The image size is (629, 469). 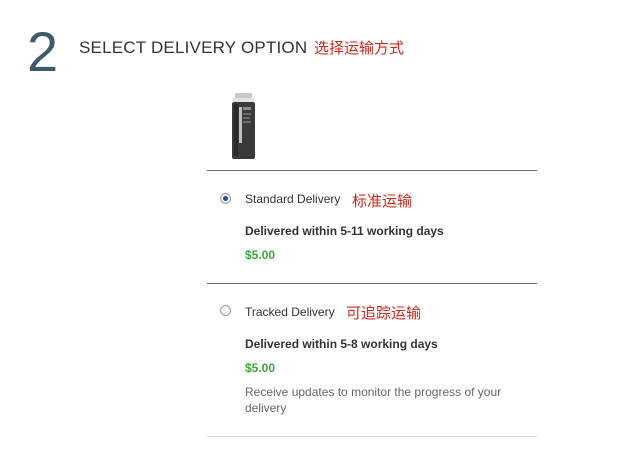 I want to click on tracked-delivery-radio, so click(x=225, y=310).